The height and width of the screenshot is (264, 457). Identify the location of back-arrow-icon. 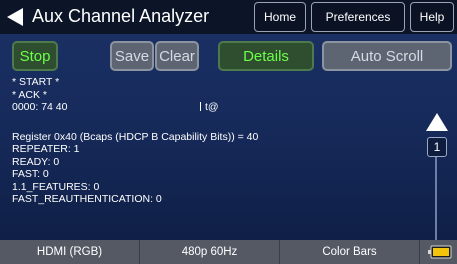
(15, 17).